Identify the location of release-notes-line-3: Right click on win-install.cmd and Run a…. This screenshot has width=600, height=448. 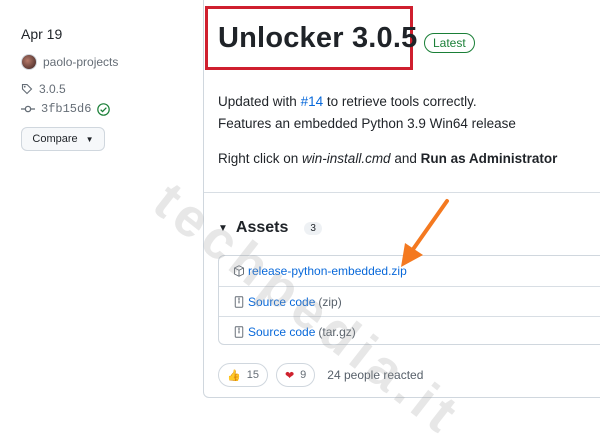
(387, 158).